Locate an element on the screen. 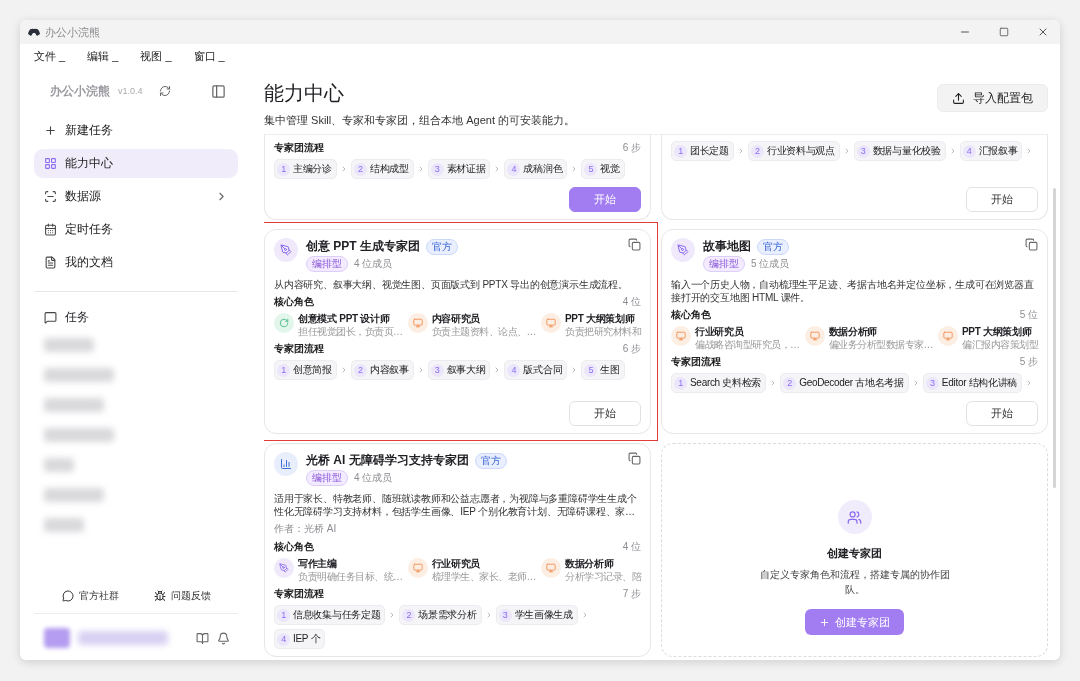 The width and height of the screenshot is (1080, 681). role-description: 偏汇报内容策划型 is located at coordinates (1000, 344).